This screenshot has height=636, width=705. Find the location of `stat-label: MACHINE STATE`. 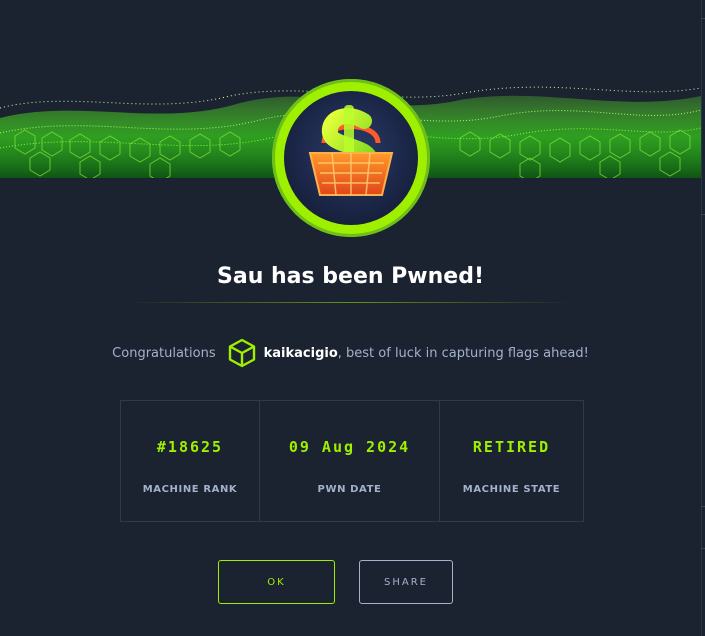

stat-label: MACHINE STATE is located at coordinates (511, 489).